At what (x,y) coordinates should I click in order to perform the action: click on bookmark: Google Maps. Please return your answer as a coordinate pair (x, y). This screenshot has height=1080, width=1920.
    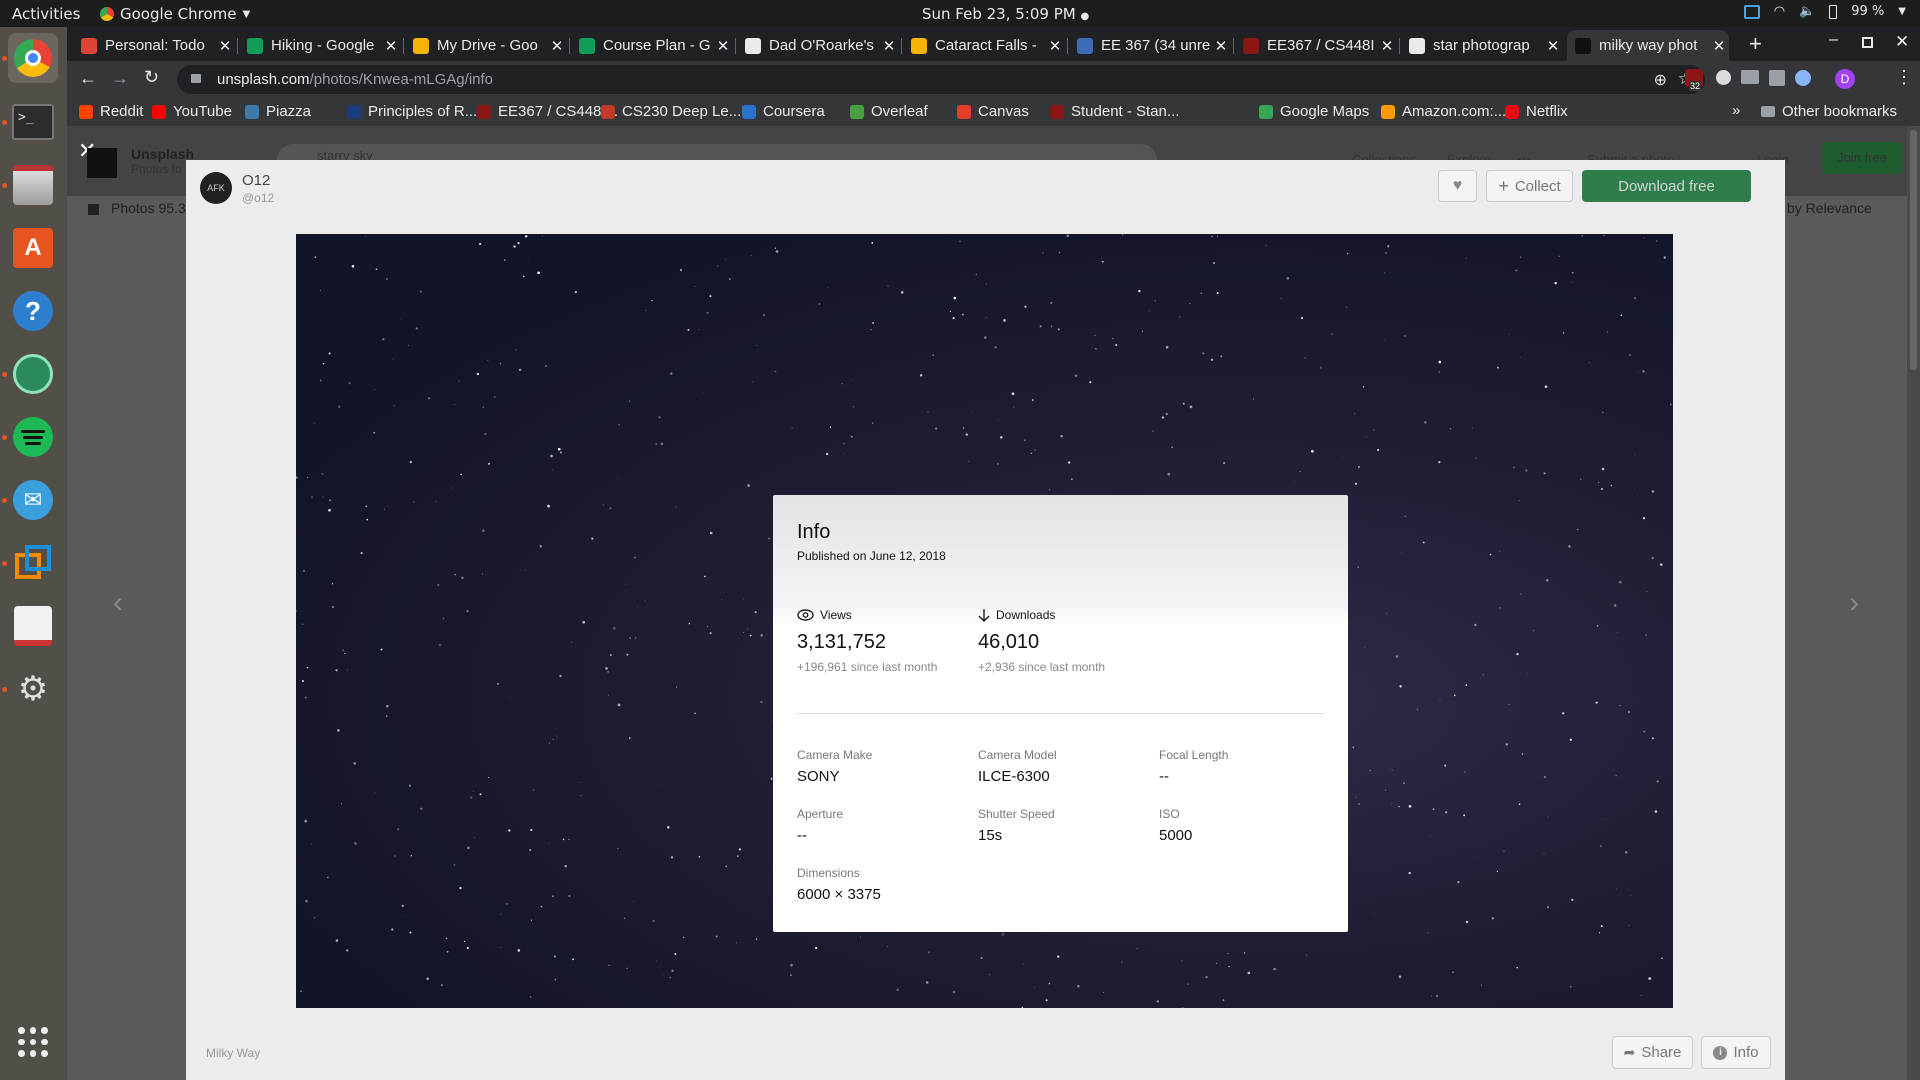
    Looking at the image, I should click on (1314, 111).